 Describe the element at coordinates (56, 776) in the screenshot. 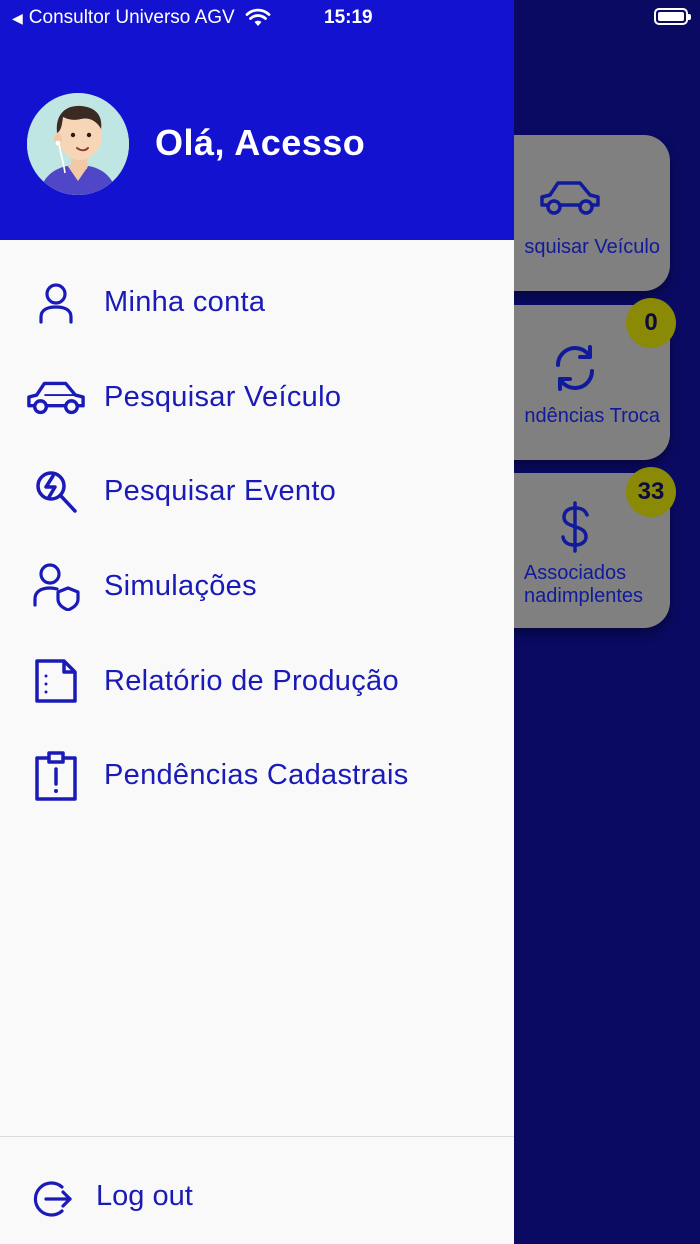

I see `clipboard-alert-icon` at that location.